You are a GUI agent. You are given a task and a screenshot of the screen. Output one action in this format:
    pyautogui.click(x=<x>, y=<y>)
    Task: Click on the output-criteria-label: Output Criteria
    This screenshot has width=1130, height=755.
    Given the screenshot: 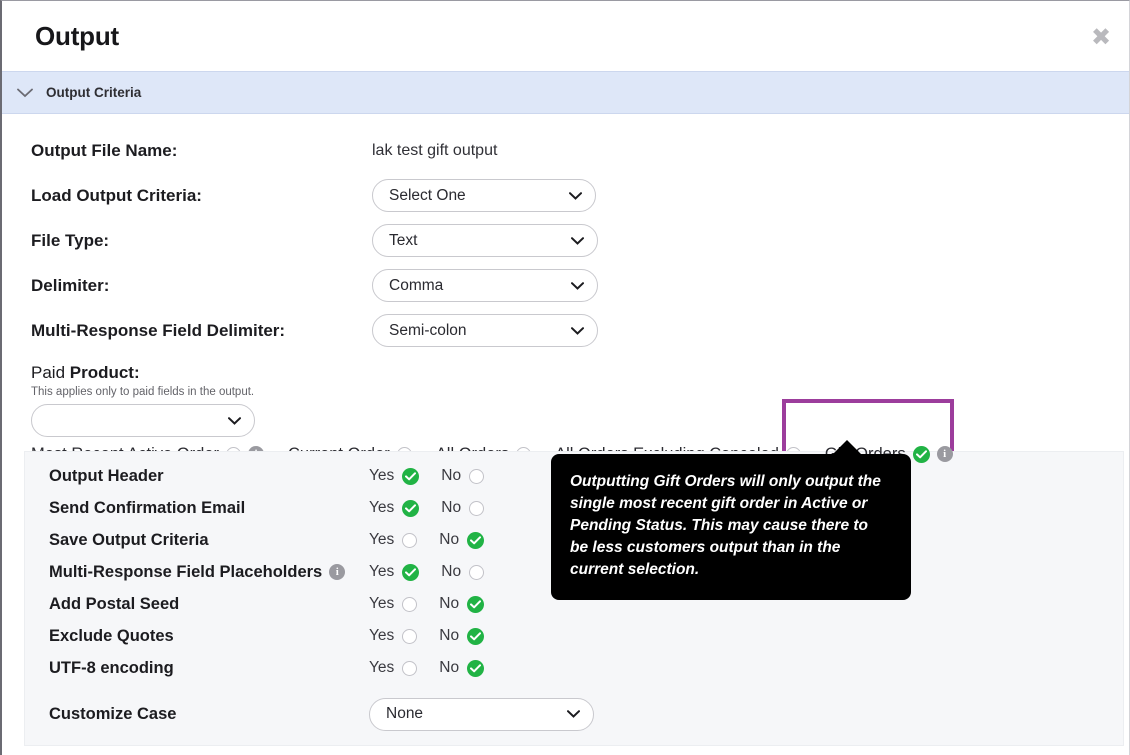 What is the action you would take?
    pyautogui.click(x=94, y=92)
    